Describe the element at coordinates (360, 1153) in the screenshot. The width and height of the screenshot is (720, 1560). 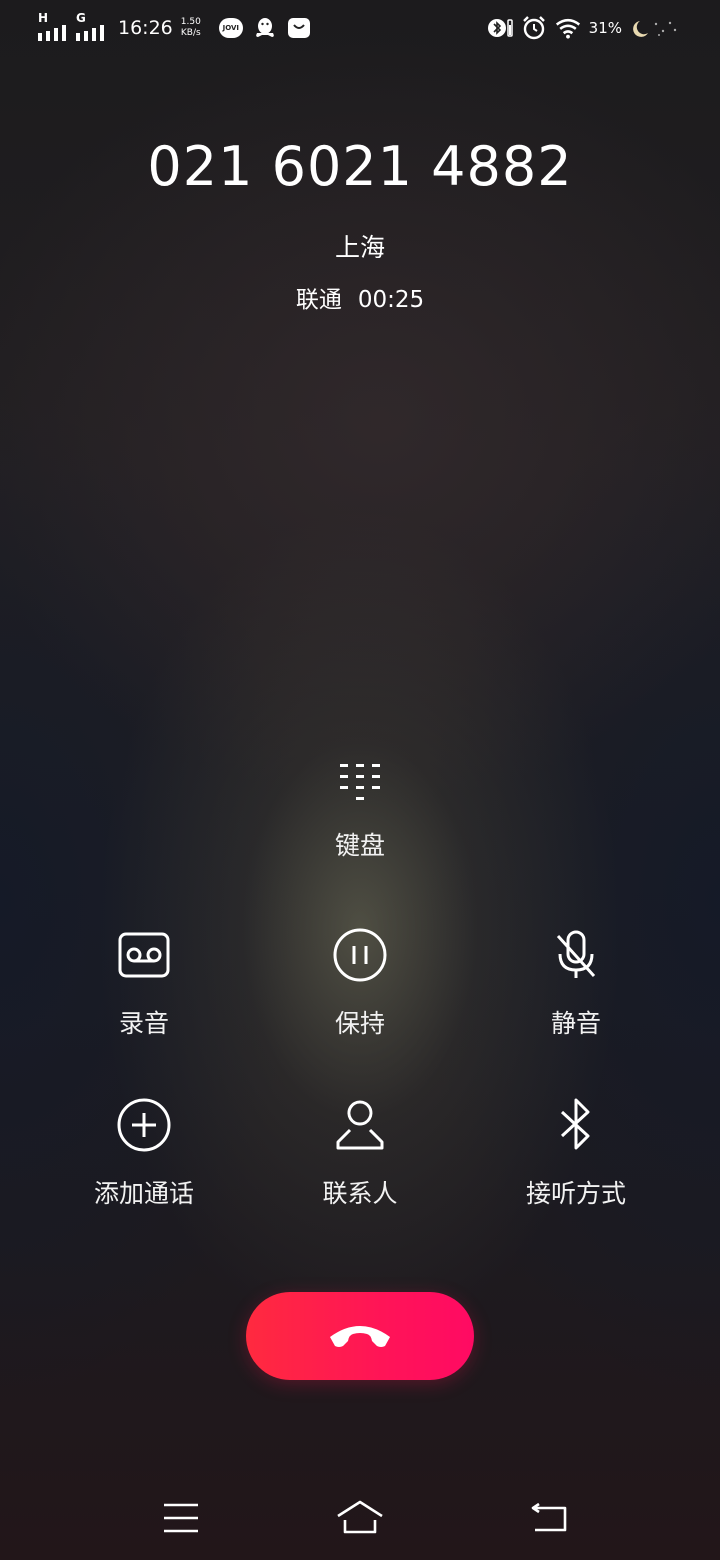
I see `contacts-button: 联系人` at that location.